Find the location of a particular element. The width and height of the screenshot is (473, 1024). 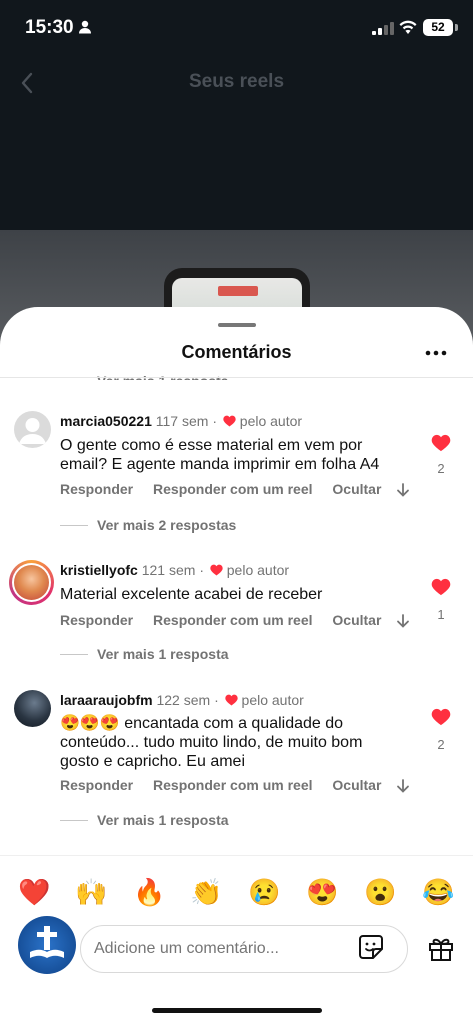

more-options-icon is located at coordinates (436, 353).